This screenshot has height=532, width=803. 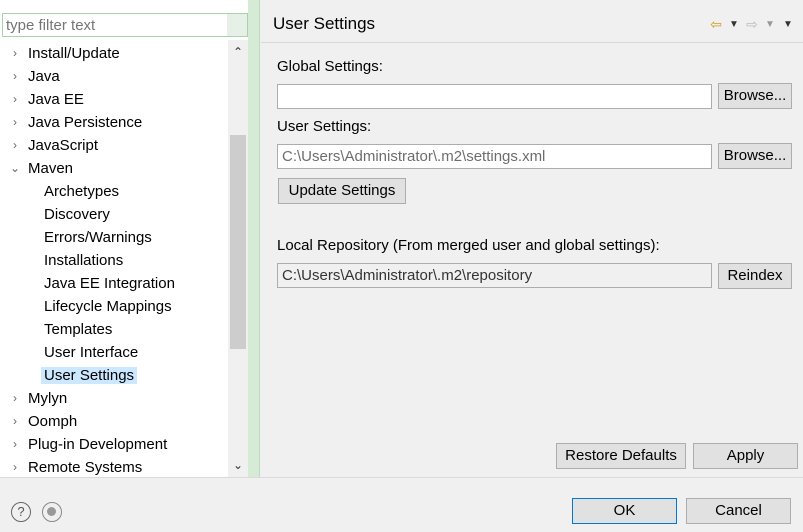 I want to click on tree-item-templates: Templates, so click(x=78, y=329).